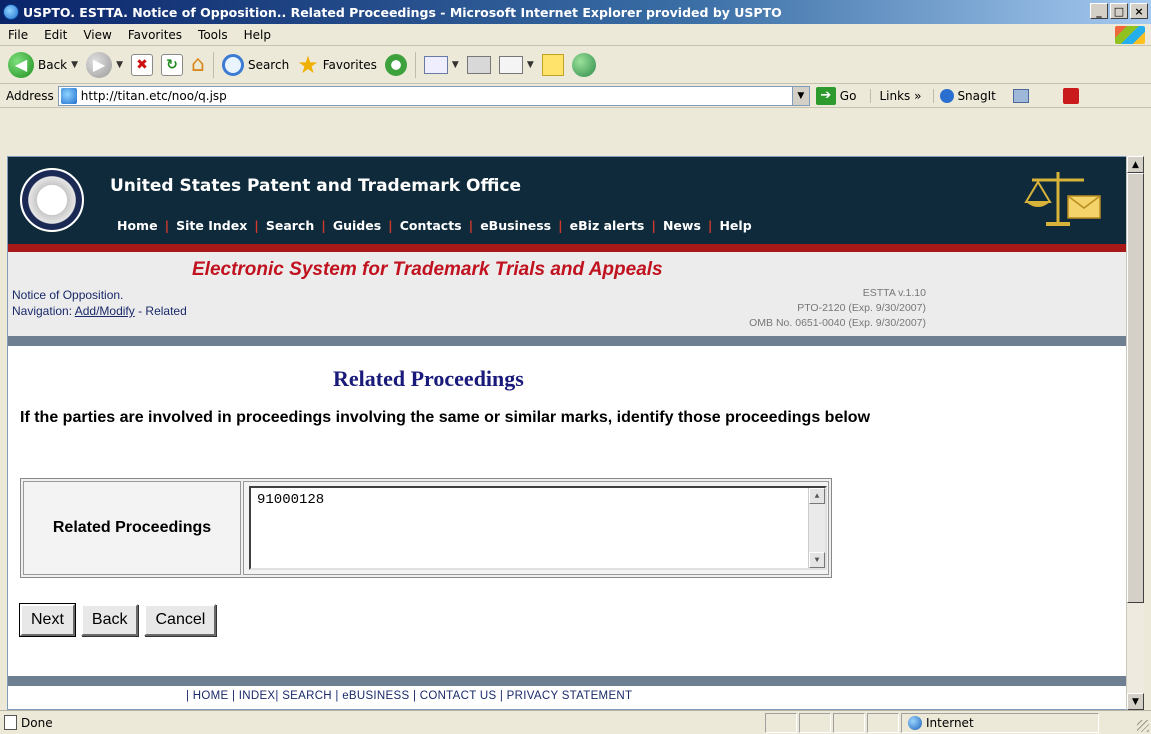 This screenshot has height=734, width=1151. I want to click on breadcrumb-prefix: Navigation:, so click(43, 311).